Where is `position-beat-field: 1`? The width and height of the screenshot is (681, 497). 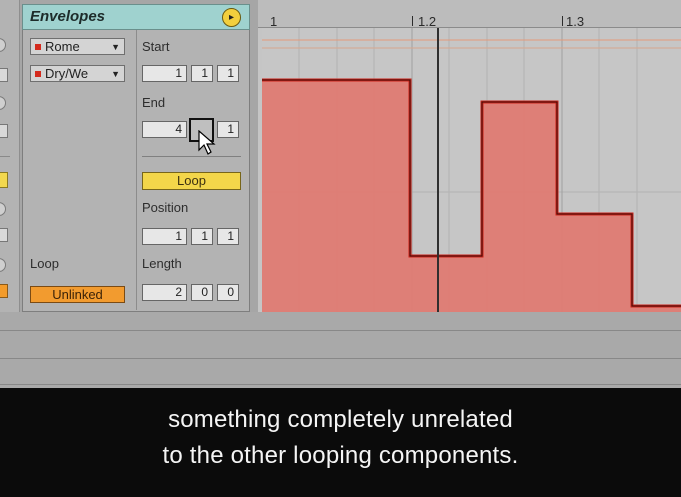 position-beat-field: 1 is located at coordinates (202, 236).